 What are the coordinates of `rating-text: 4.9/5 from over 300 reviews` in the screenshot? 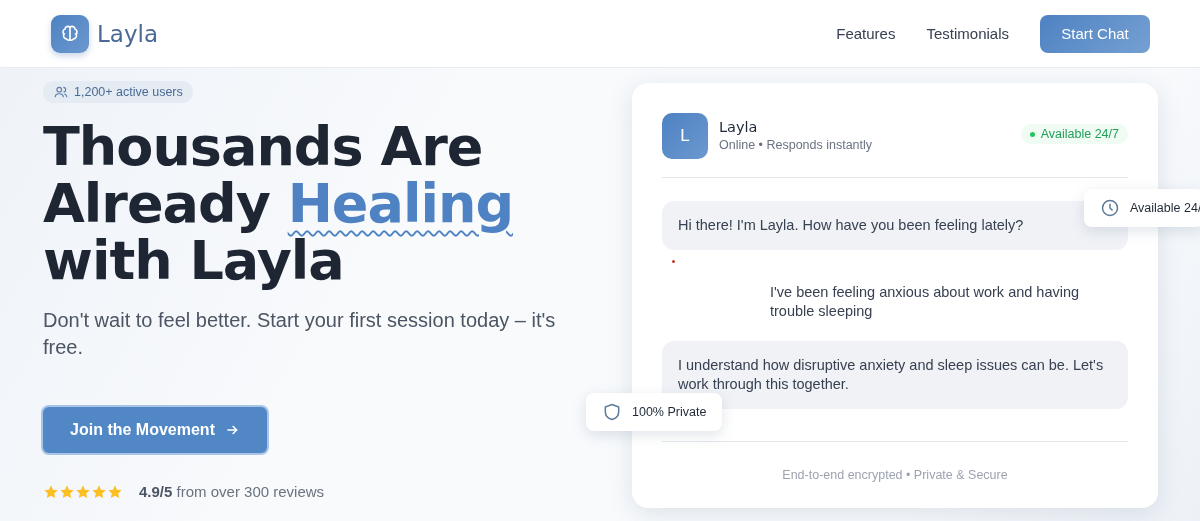 It's located at (232, 491).